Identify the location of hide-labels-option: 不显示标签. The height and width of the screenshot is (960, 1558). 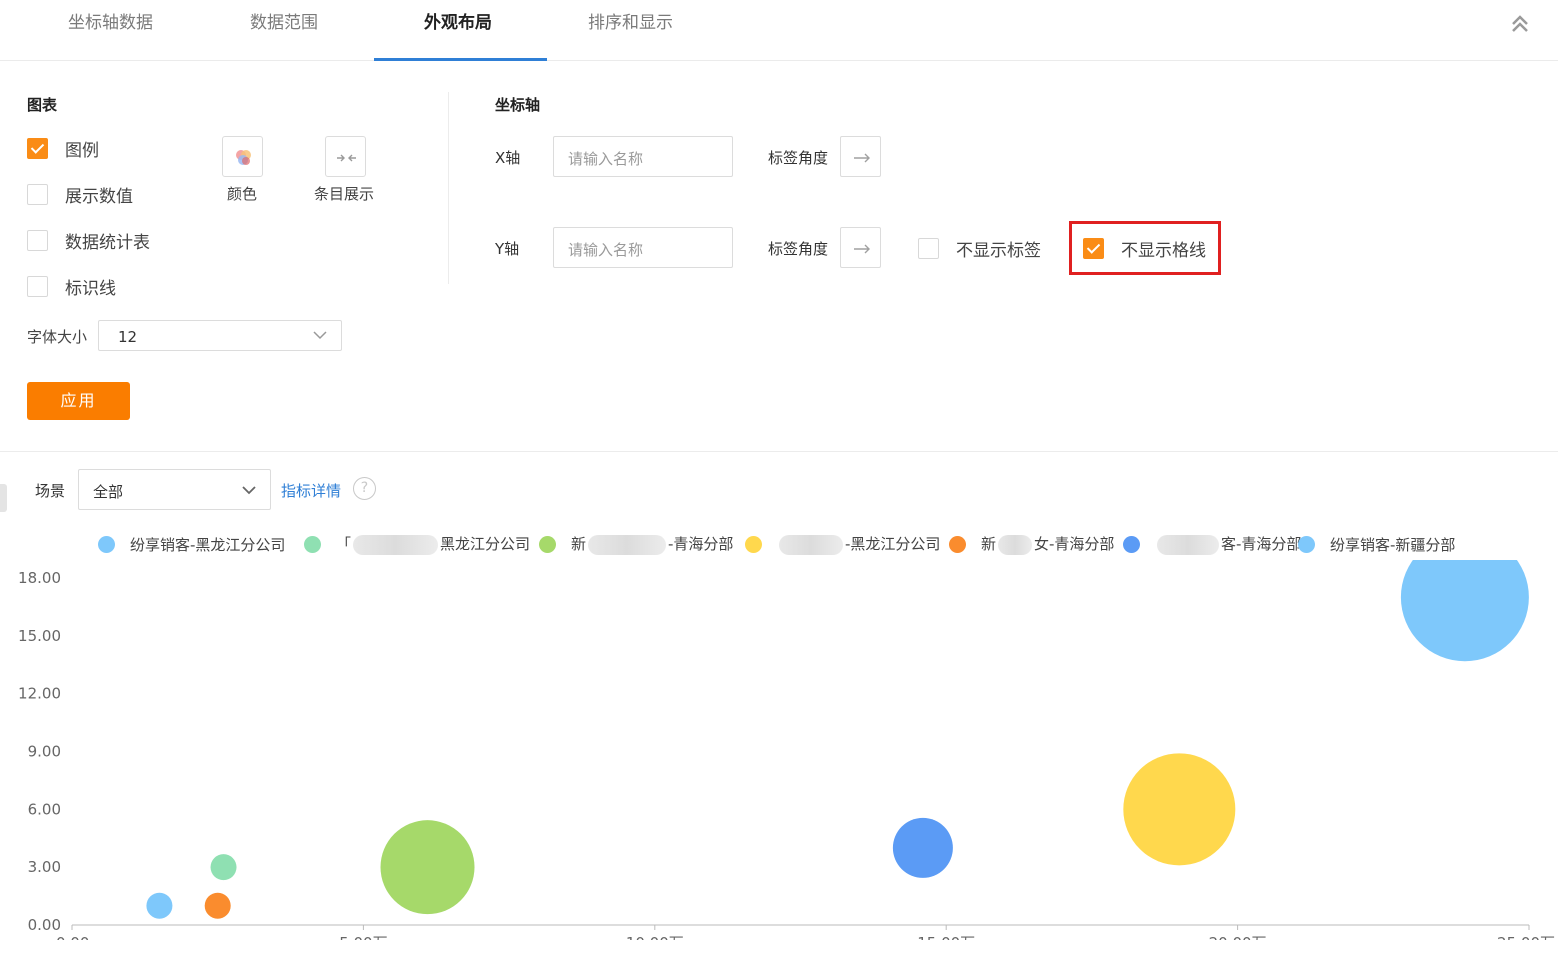
(979, 249).